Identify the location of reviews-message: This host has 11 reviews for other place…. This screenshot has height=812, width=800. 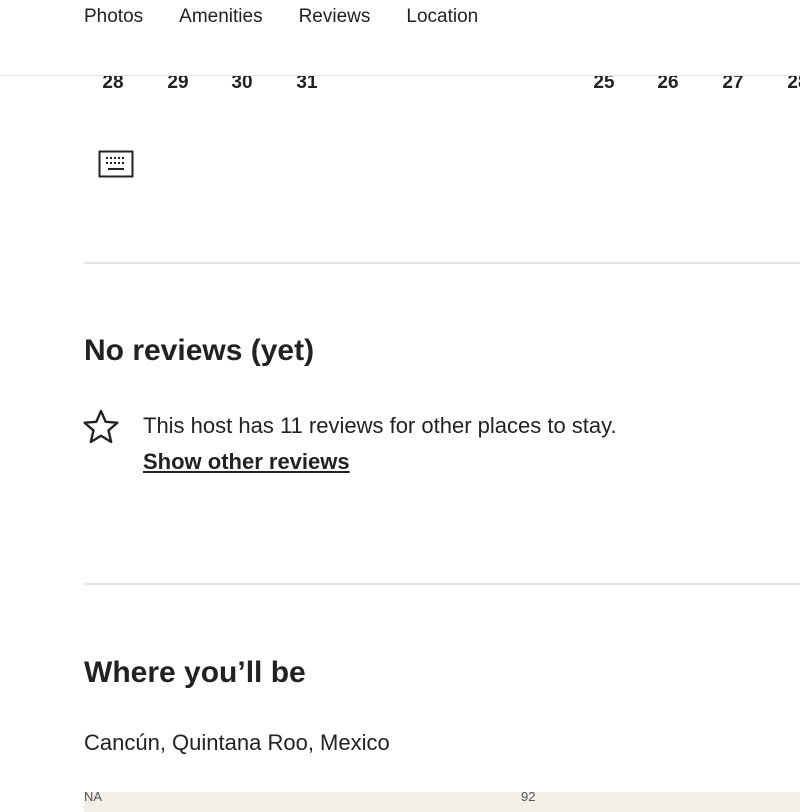
(383, 444).